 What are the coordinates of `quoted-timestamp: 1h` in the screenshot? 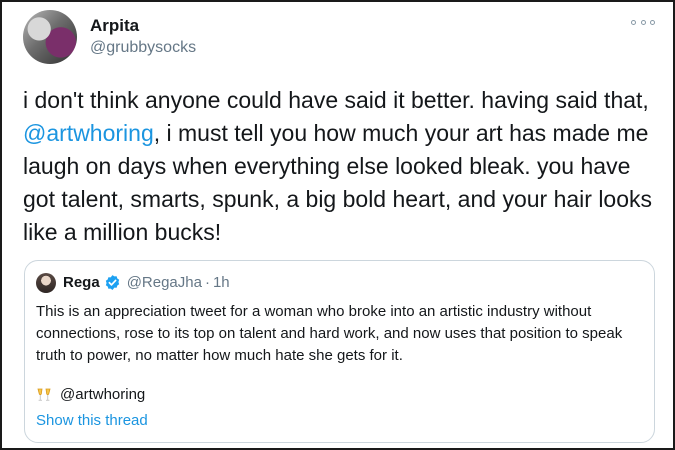 It's located at (221, 282).